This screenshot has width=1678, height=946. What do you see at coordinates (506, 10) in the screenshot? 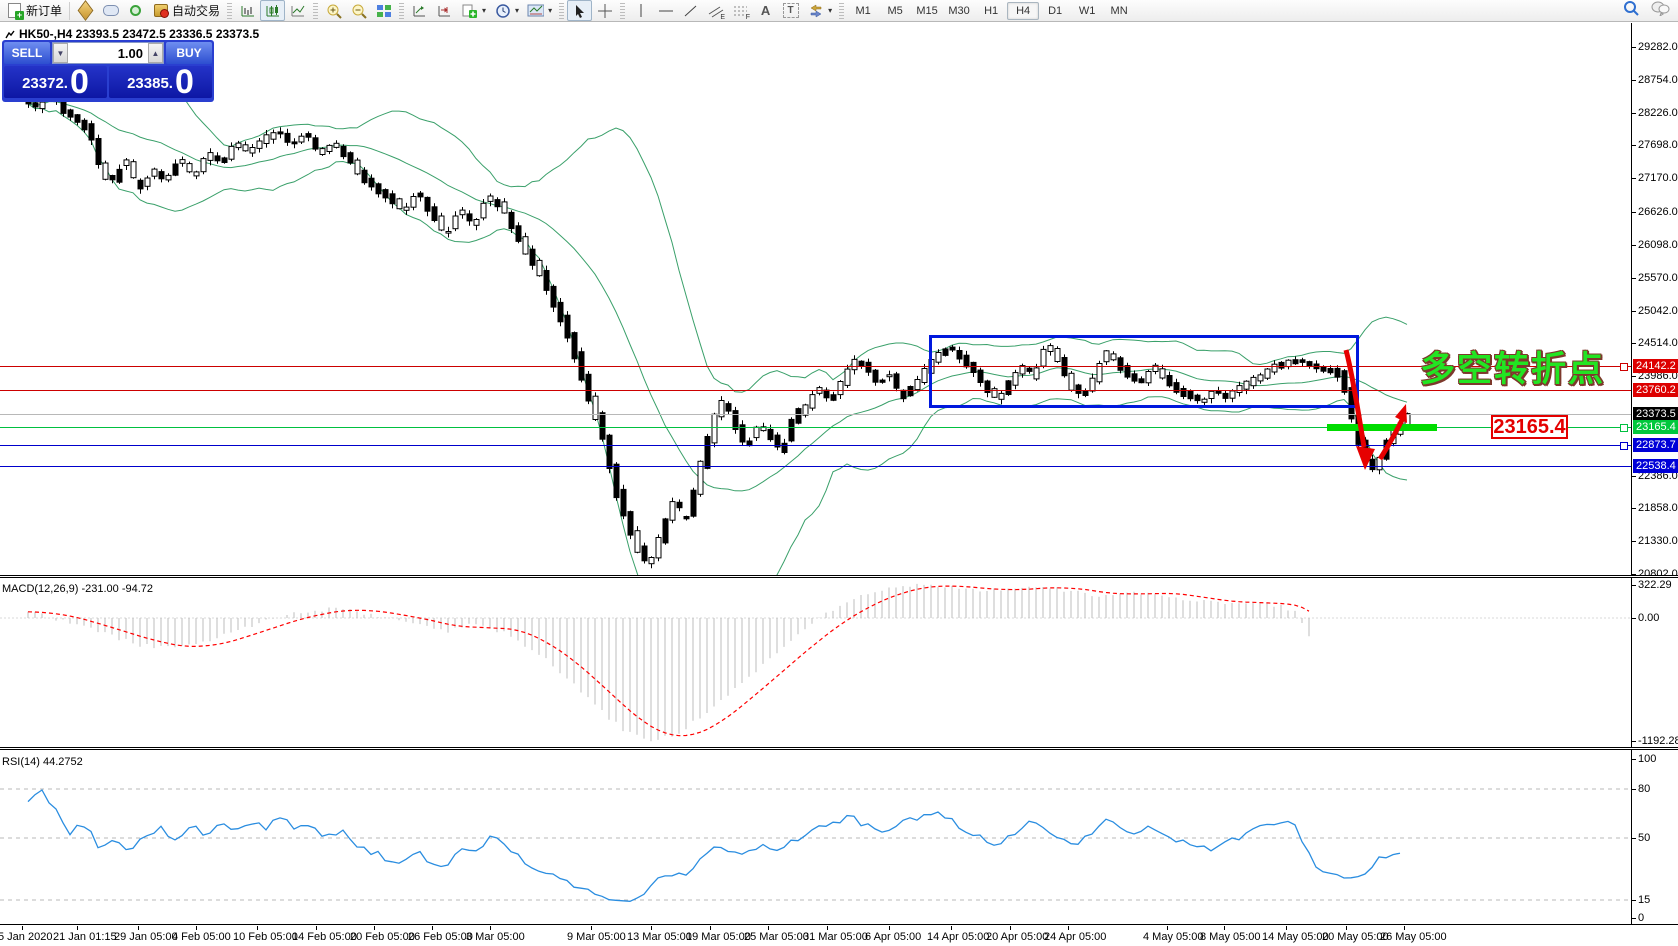
I see `periods-button: ▾` at bounding box center [506, 10].